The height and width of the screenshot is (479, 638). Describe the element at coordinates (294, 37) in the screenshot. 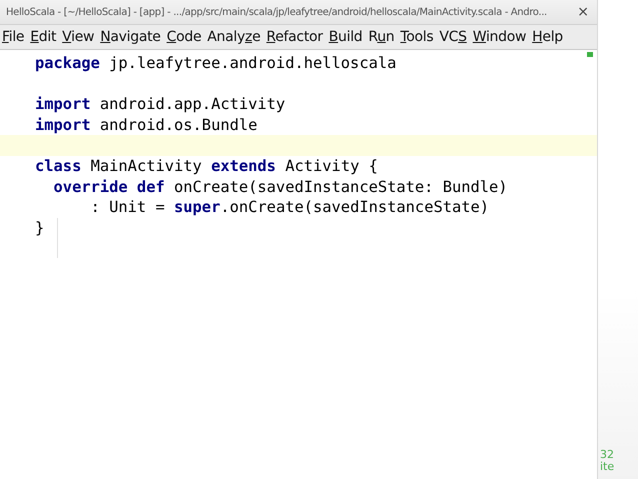

I see `menu-item: Refactor` at that location.